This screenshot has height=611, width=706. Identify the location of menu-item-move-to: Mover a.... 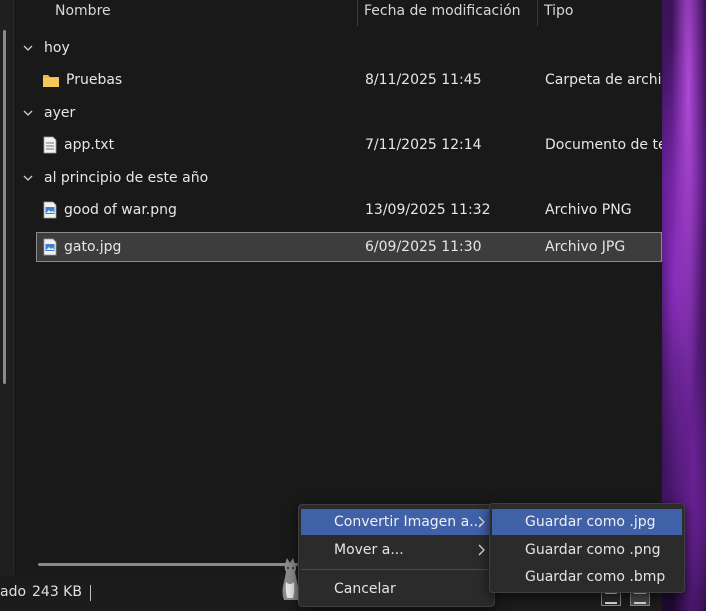
(396, 550).